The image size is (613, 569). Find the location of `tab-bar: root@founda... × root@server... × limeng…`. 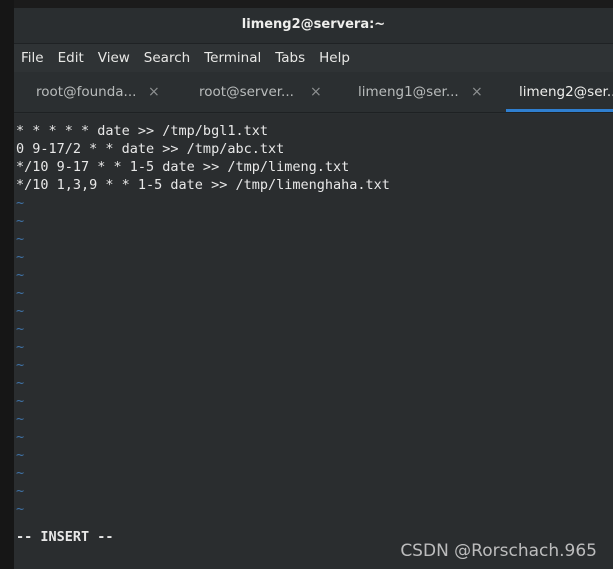

tab-bar: root@founda... × root@server... × limeng… is located at coordinates (313, 92).